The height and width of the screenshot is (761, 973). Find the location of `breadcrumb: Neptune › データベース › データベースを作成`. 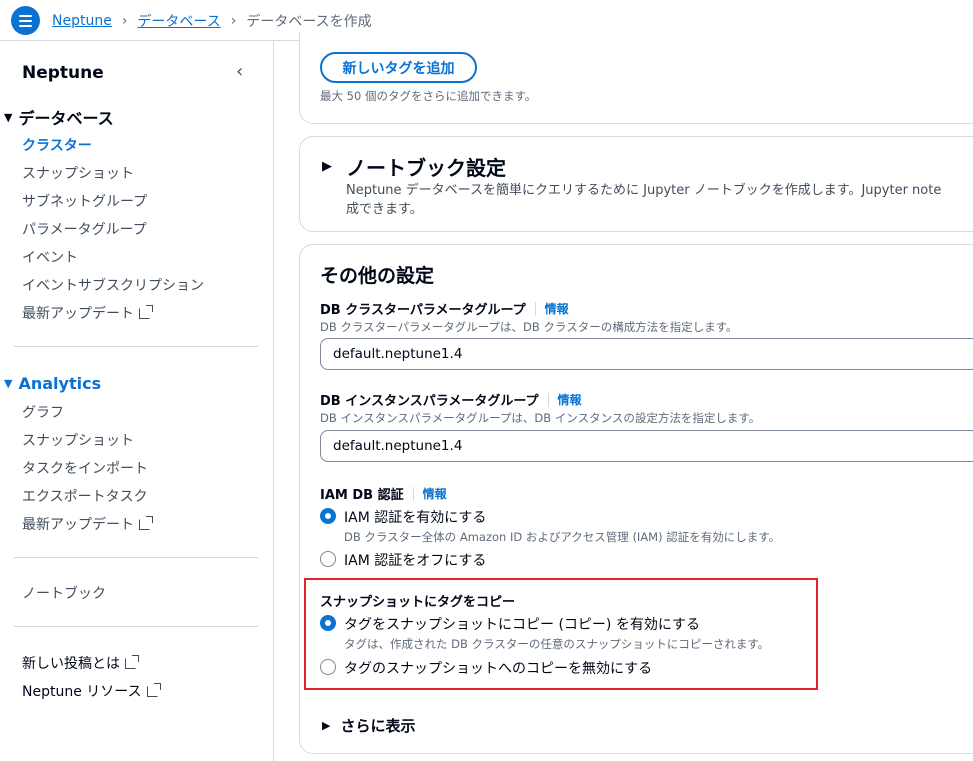

breadcrumb: Neptune › データベース › データベースを作成 is located at coordinates (212, 21).